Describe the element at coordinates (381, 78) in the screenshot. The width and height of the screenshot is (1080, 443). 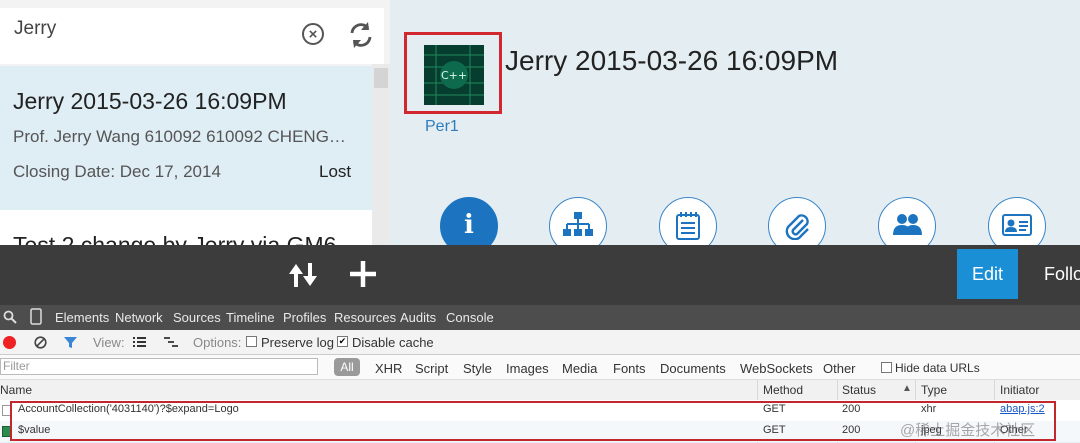
I see `scrollbar-thumb` at that location.